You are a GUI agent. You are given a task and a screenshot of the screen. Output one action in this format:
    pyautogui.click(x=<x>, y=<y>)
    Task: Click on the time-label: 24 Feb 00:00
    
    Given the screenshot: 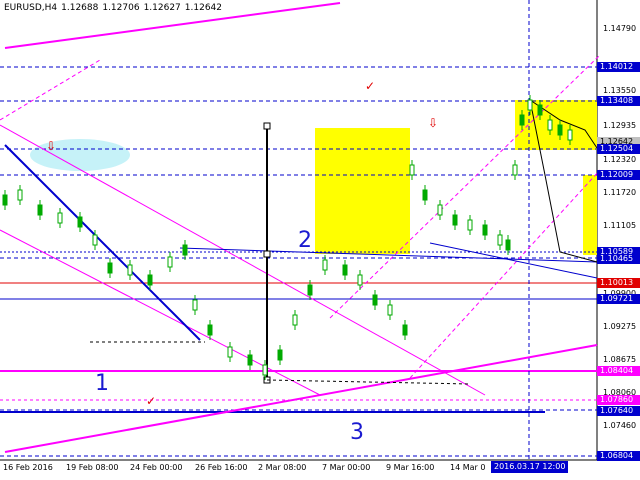 What is the action you would take?
    pyautogui.click(x=156, y=467)
    